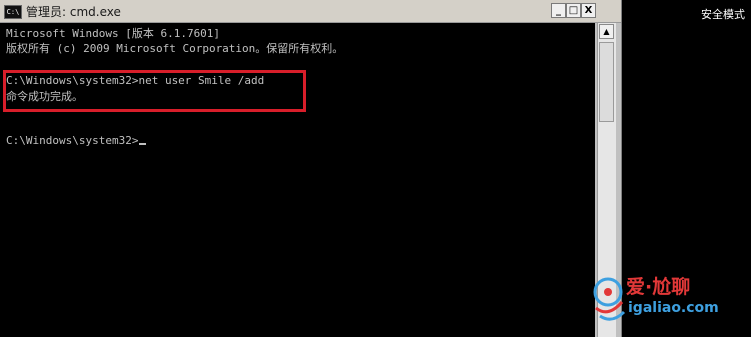 The width and height of the screenshot is (751, 337). Describe the element at coordinates (673, 308) in the screenshot. I see `watermark-url: igaliao.com` at that location.